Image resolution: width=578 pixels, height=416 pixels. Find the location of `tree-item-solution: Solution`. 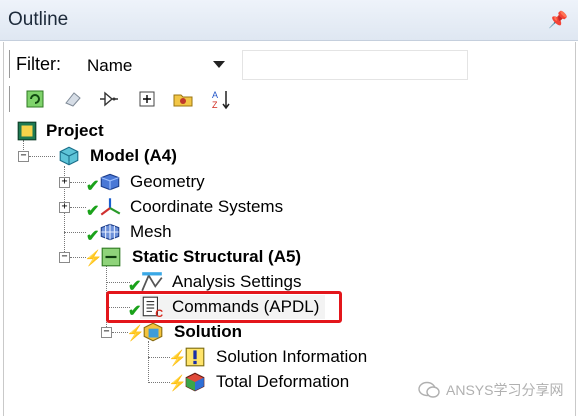

tree-item-solution: Solution is located at coordinates (192, 332).